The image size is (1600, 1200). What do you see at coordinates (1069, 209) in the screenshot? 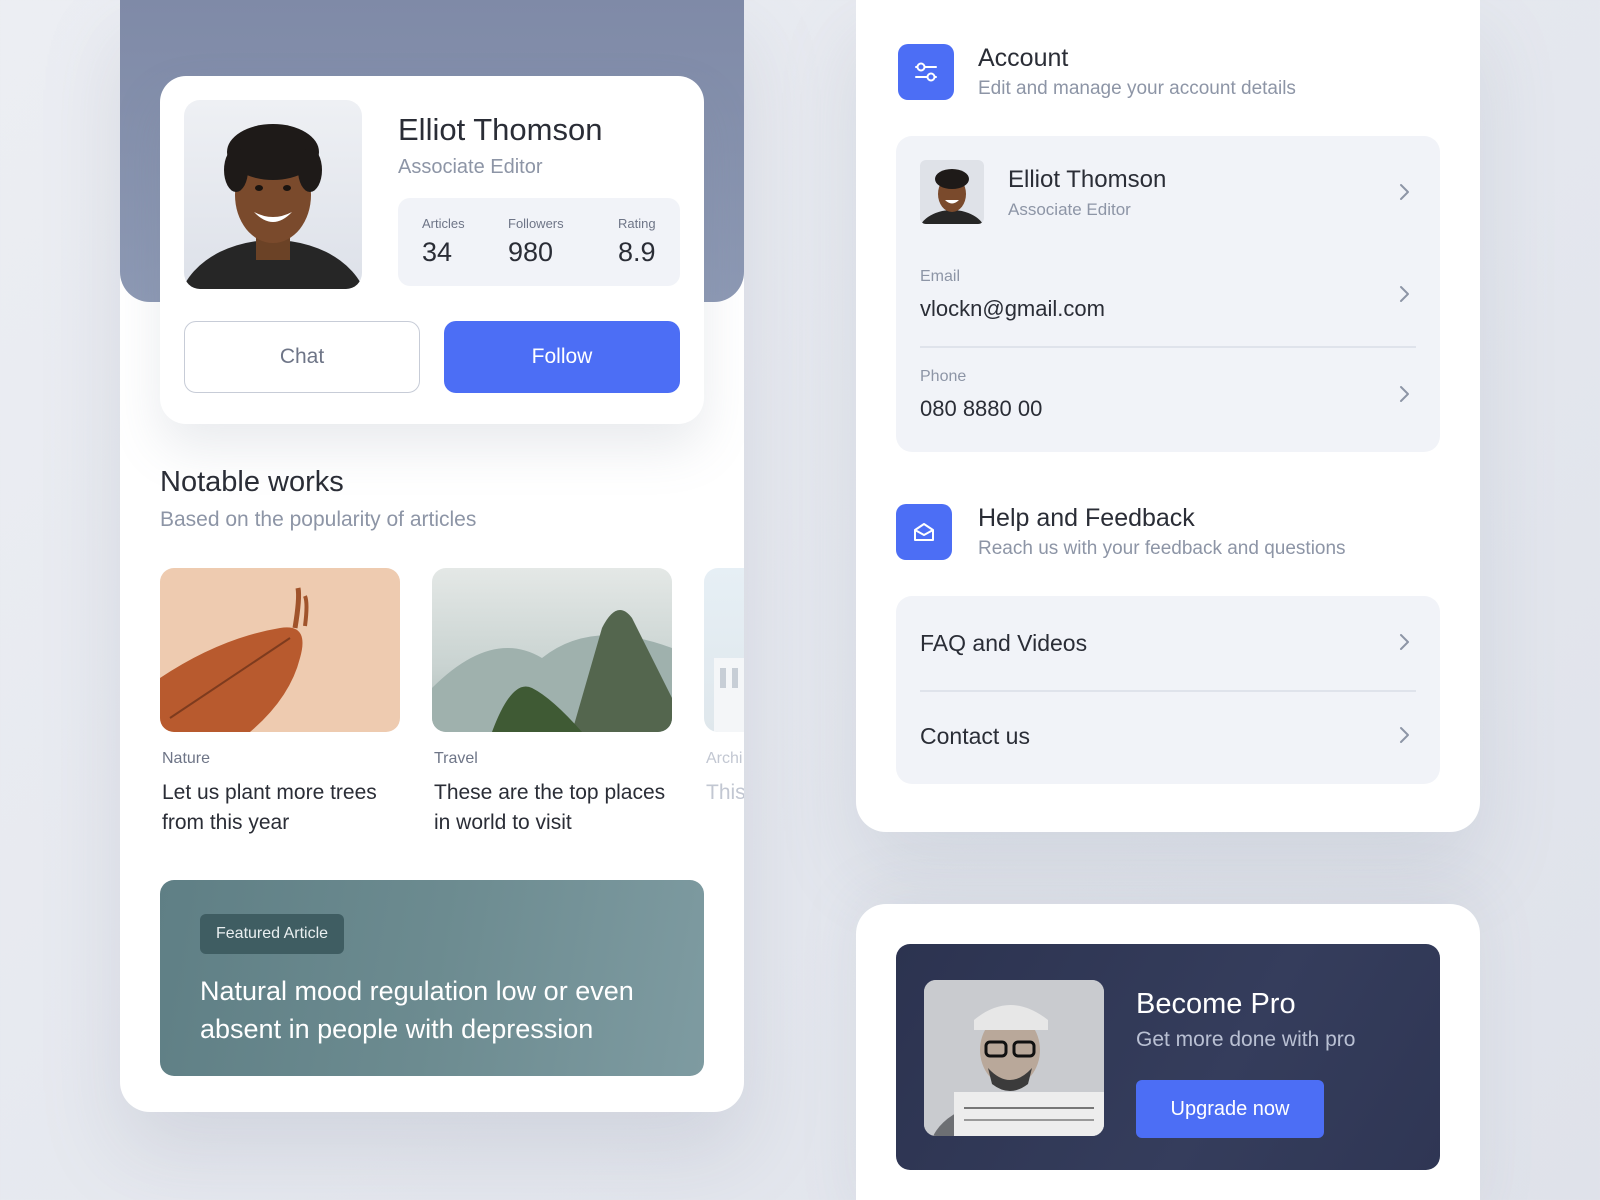
I see `account-user-role: Associate Editor` at bounding box center [1069, 209].